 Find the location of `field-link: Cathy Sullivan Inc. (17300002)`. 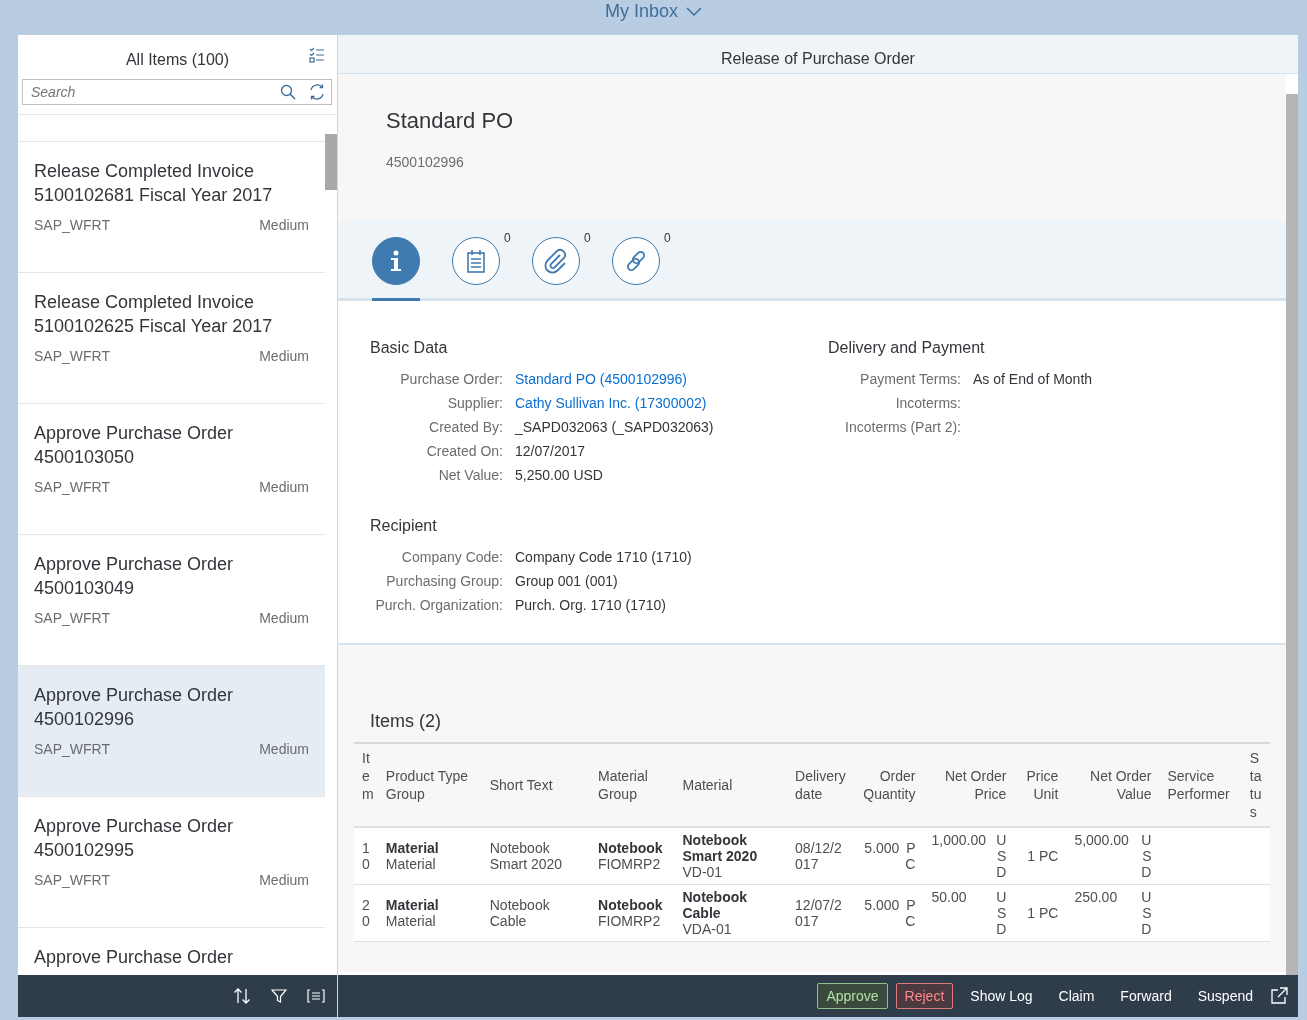

field-link: Cathy Sullivan Inc. (17300002) is located at coordinates (611, 403).